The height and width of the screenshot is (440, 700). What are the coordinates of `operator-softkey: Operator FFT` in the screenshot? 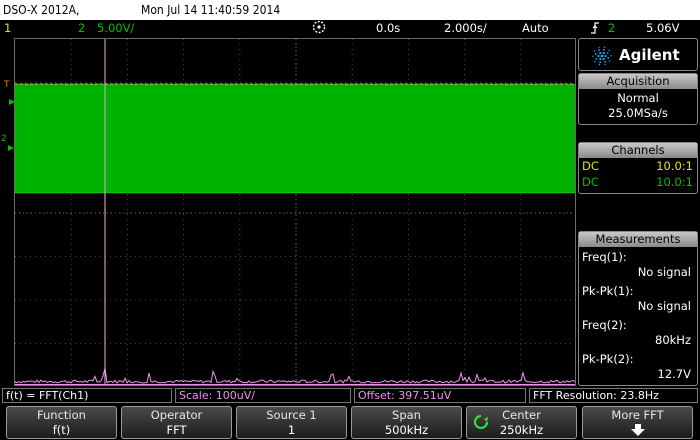 It's located at (176, 422).